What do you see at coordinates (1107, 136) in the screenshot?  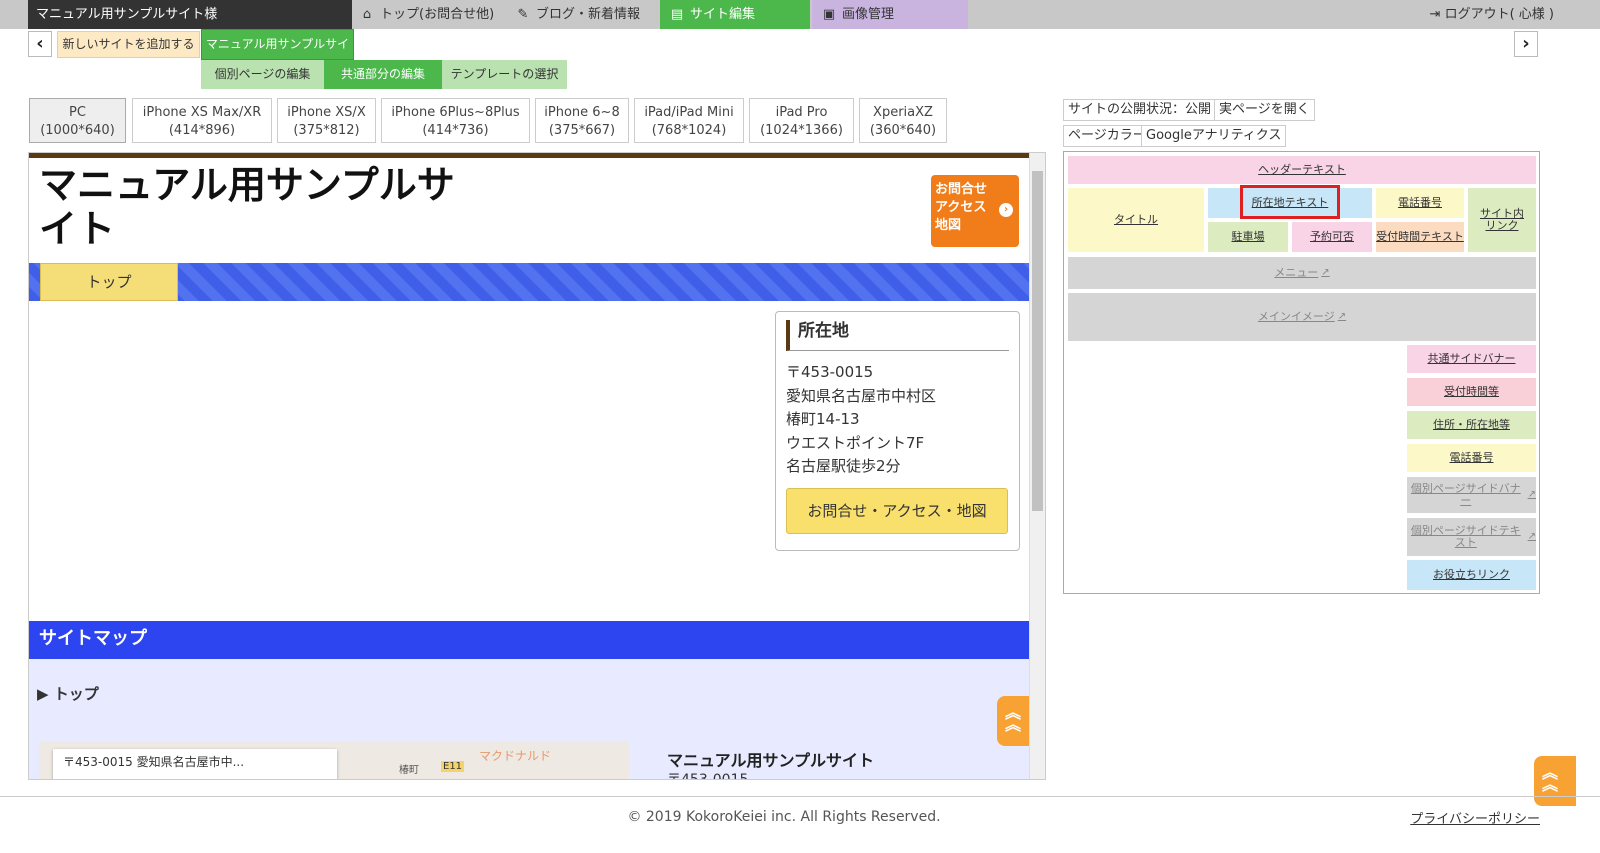 I see `page-color-button: ページカラー` at bounding box center [1107, 136].